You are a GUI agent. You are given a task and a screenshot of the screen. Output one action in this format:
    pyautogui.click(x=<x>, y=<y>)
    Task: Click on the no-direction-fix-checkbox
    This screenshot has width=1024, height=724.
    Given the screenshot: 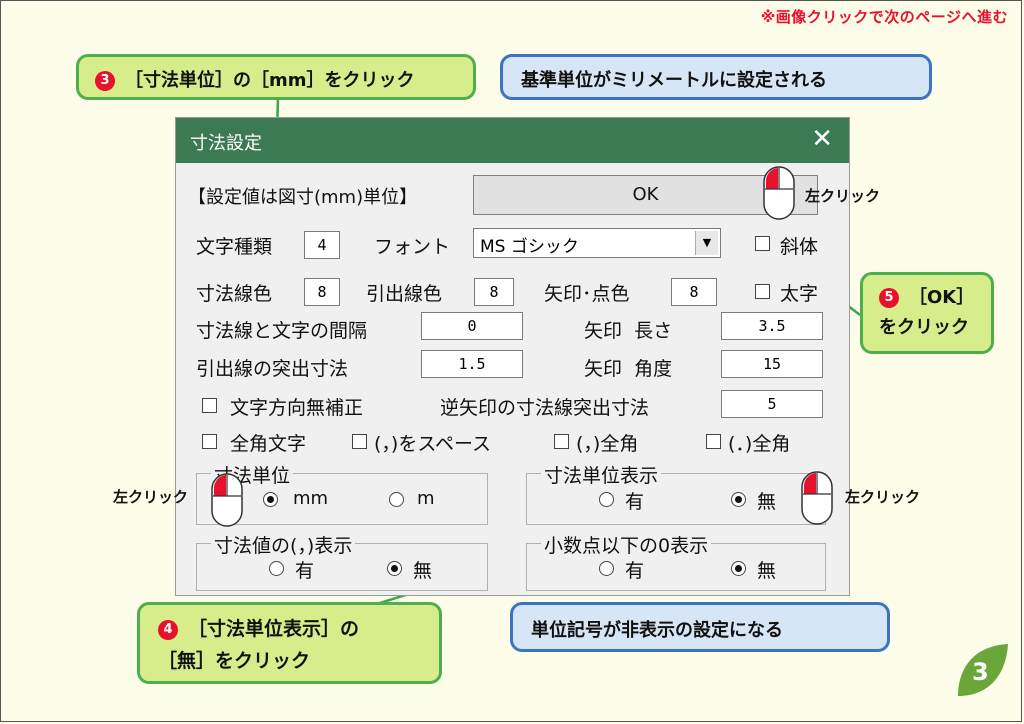 What is the action you would take?
    pyautogui.click(x=209, y=405)
    